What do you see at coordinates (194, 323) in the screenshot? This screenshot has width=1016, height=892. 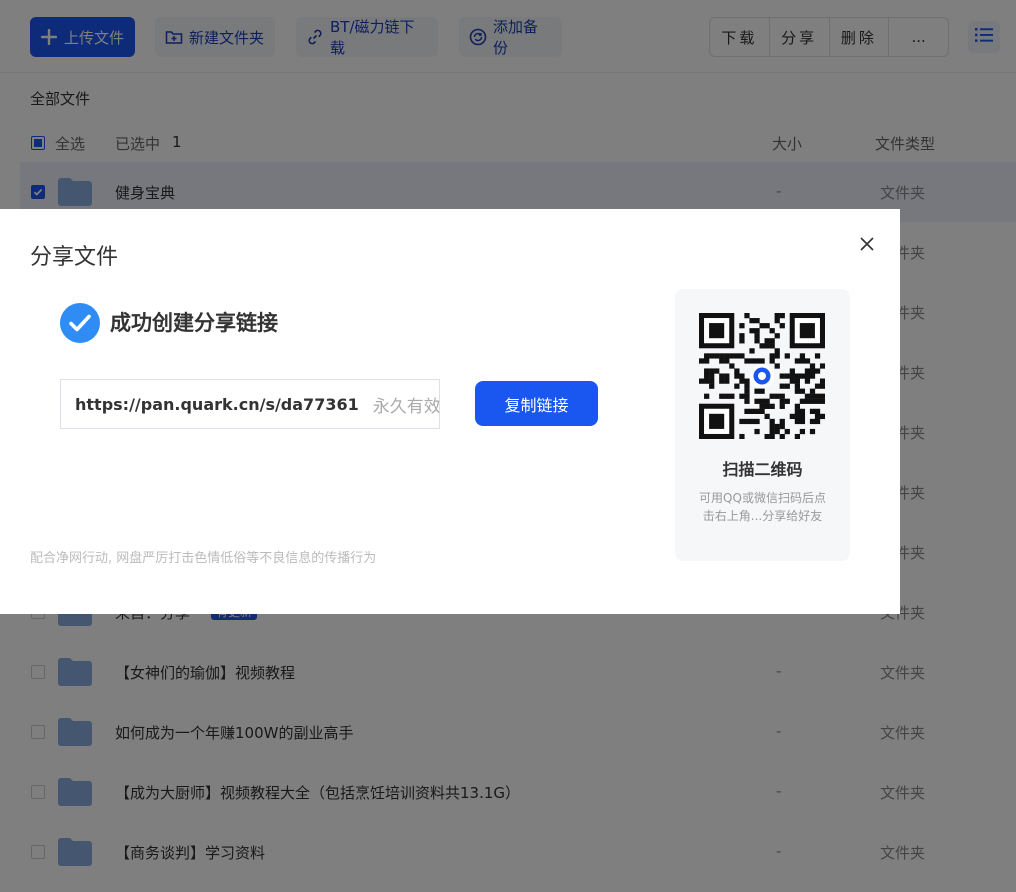 I see `success-message: 成功创建分享链接` at bounding box center [194, 323].